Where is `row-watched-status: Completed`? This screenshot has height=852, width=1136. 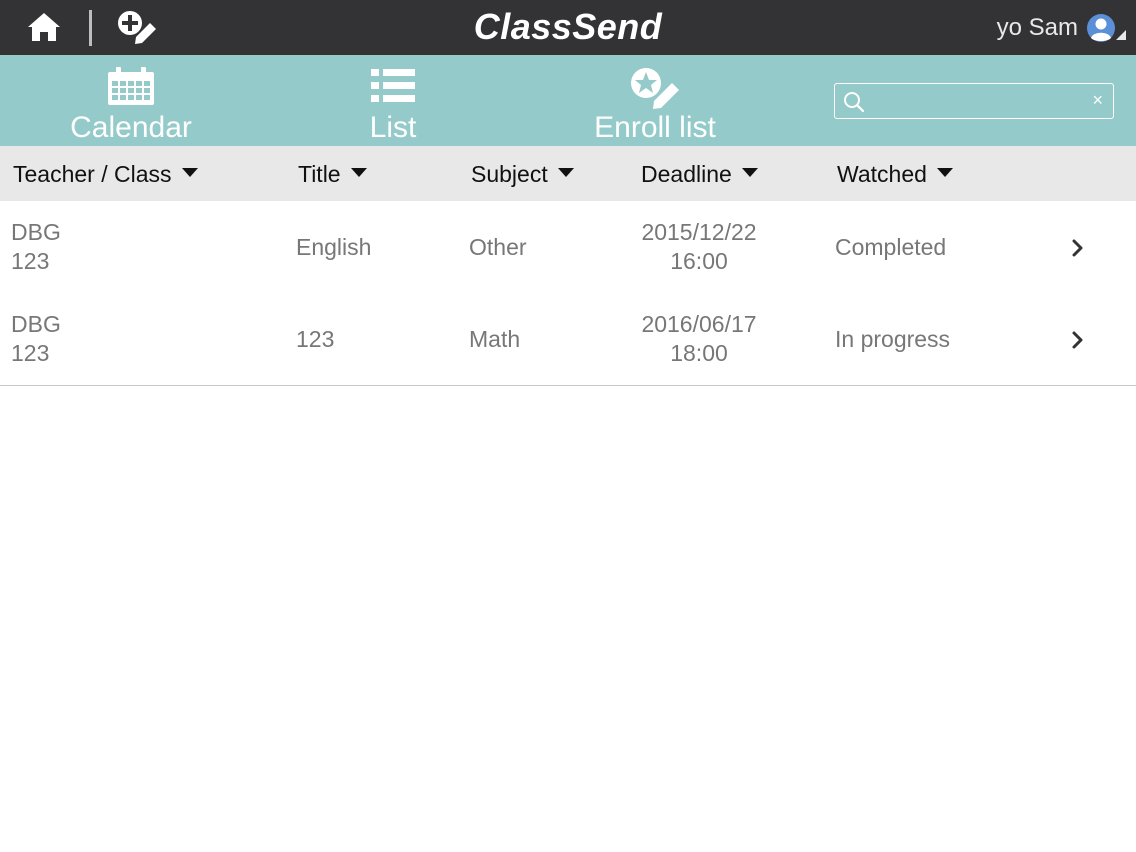 row-watched-status: Completed is located at coordinates (891, 247).